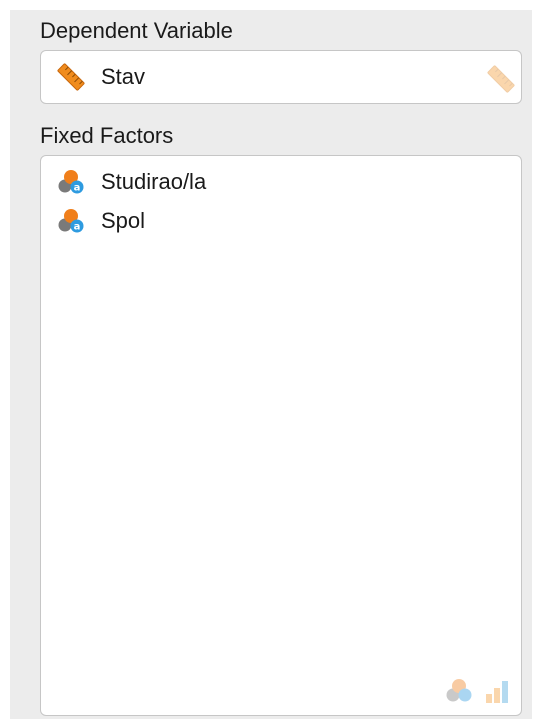 The image size is (541, 719). Describe the element at coordinates (136, 30) in the screenshot. I see `dependent-variable-label: Dependent Variable` at that location.